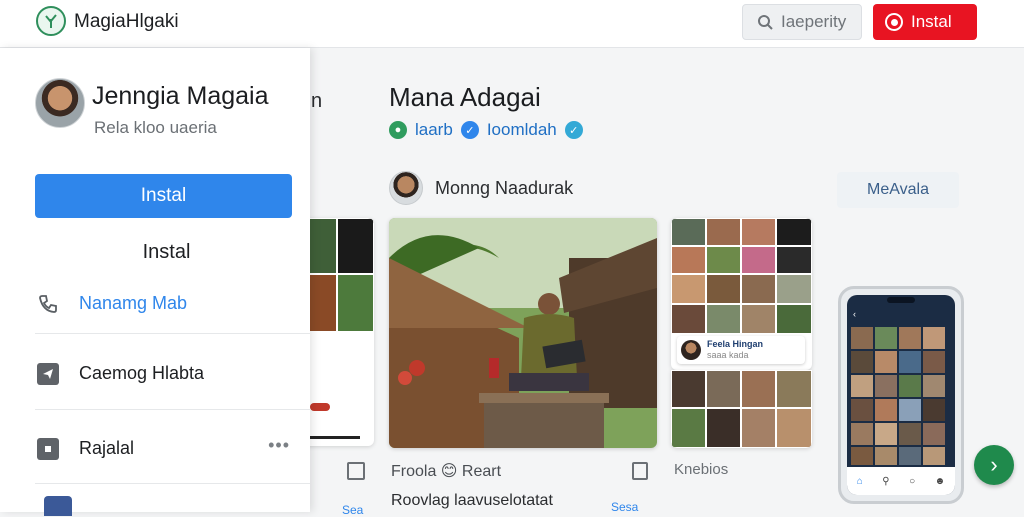 This screenshot has height=517, width=1024. Describe the element at coordinates (912, 481) in the screenshot. I see `reels-icon: ○` at that location.